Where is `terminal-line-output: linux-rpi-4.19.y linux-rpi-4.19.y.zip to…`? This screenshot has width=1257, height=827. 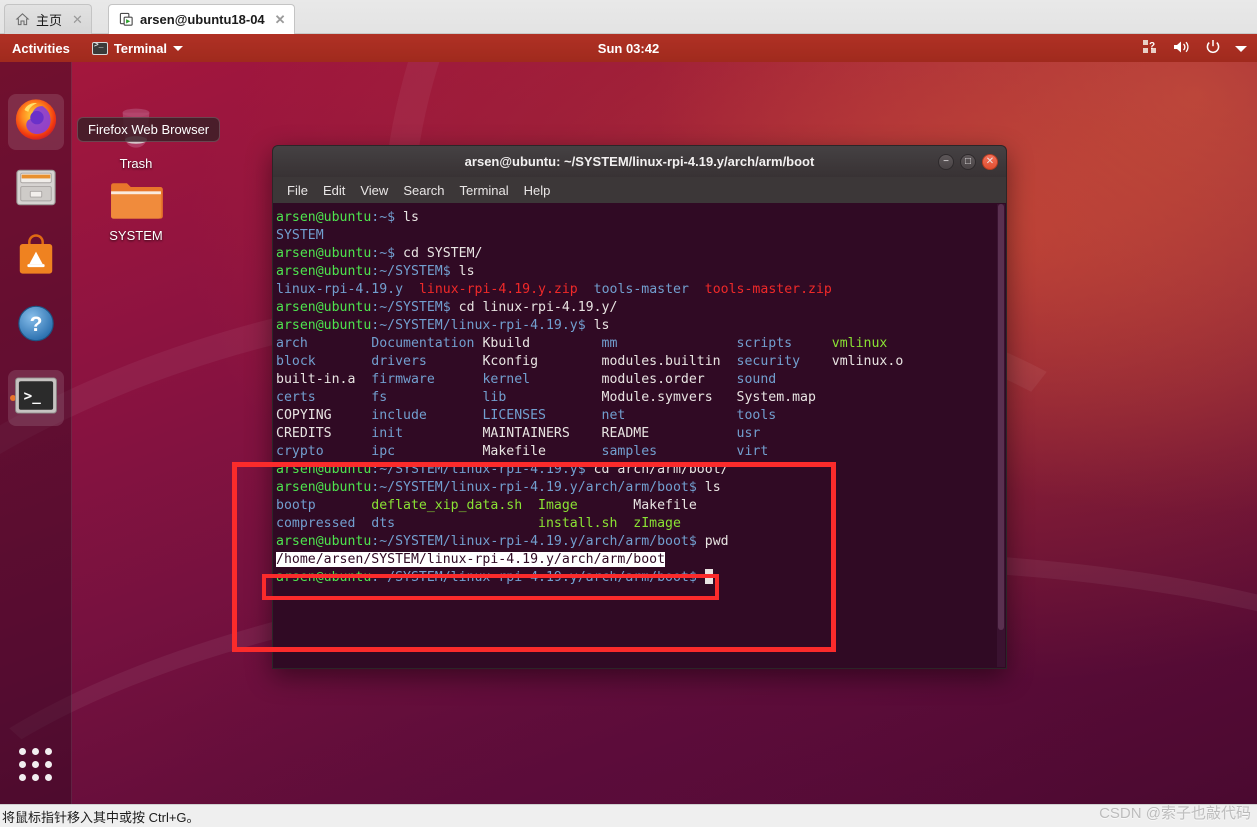
terminal-line-output: linux-rpi-4.19.y linux-rpi-4.19.y.zip to… is located at coordinates (640, 290).